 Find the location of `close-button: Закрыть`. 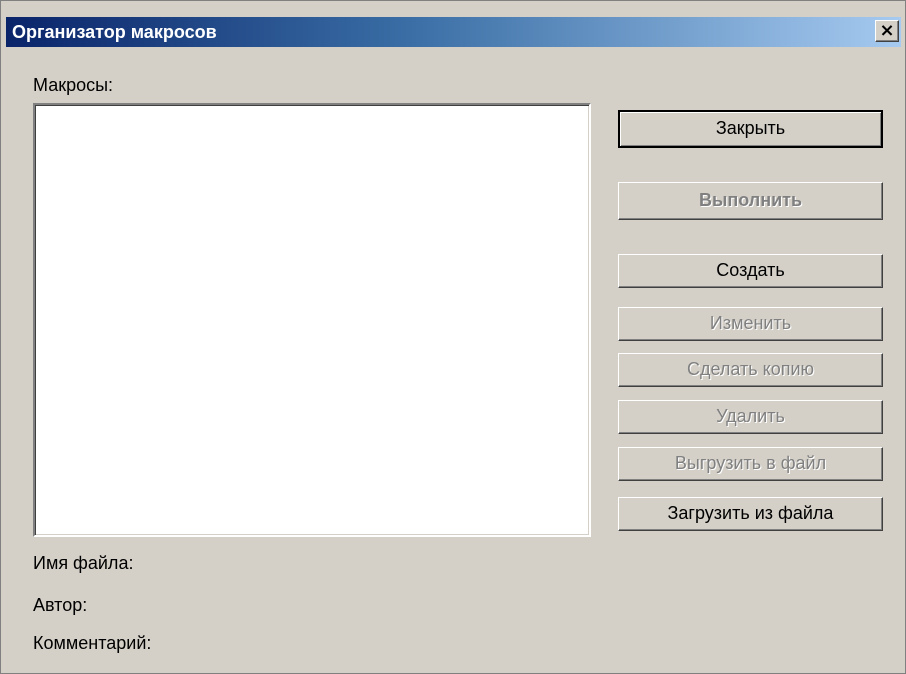

close-button: Закрыть is located at coordinates (750, 129).